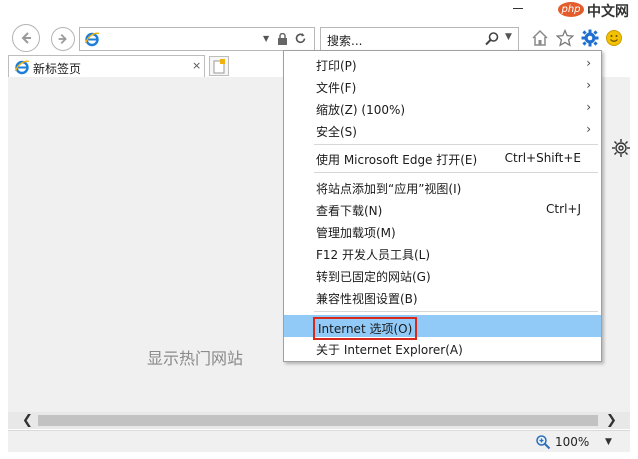 The image size is (638, 459). Describe the element at coordinates (373, 277) in the screenshot. I see `menu-item-label: 转到已固定的网站(G)` at that location.